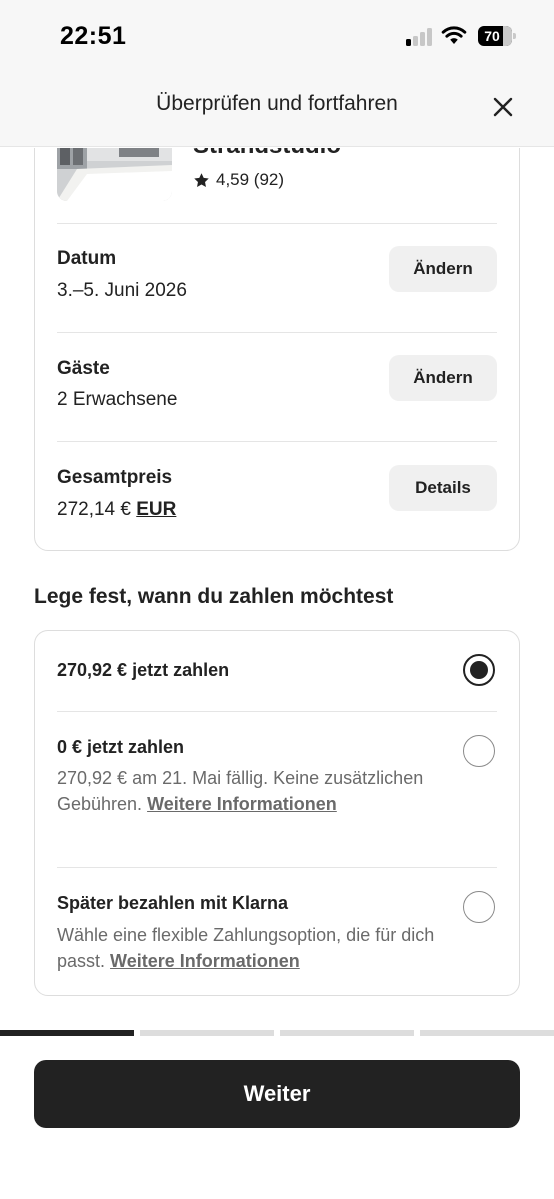 This screenshot has height=1199, width=554. Describe the element at coordinates (443, 488) in the screenshot. I see `price-details-button: Details` at that location.